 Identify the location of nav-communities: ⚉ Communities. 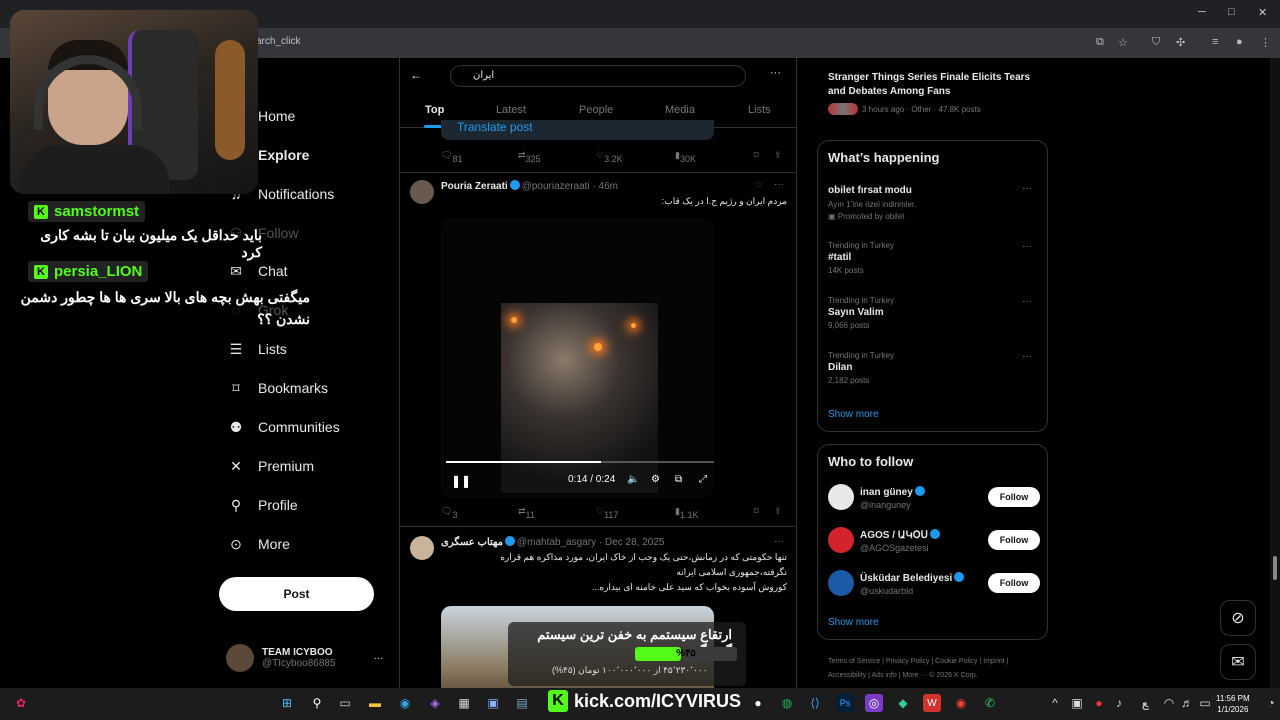
(284, 427).